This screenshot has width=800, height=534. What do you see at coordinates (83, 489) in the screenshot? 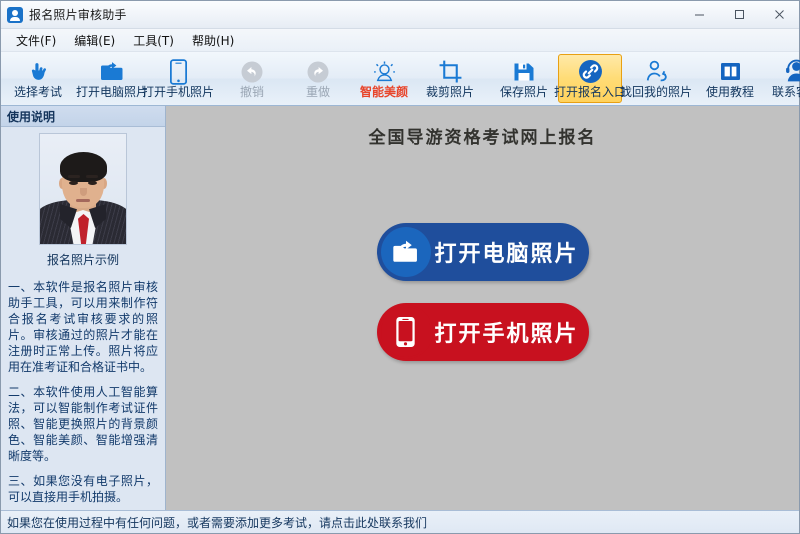
I see `instruction-paragraph-3: 三、如果您没有电子照片，可以直接用手机拍摄。` at bounding box center [83, 489].